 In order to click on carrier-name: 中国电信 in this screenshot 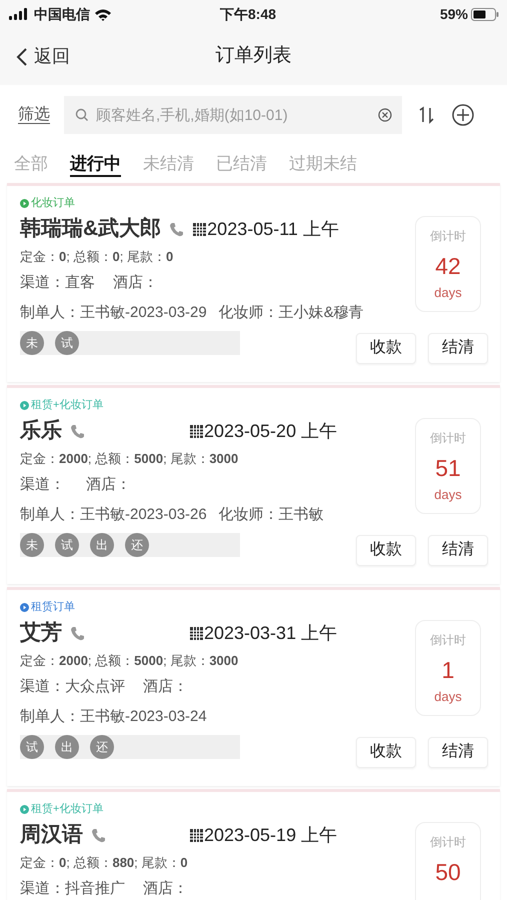, I will do `click(62, 14)`.